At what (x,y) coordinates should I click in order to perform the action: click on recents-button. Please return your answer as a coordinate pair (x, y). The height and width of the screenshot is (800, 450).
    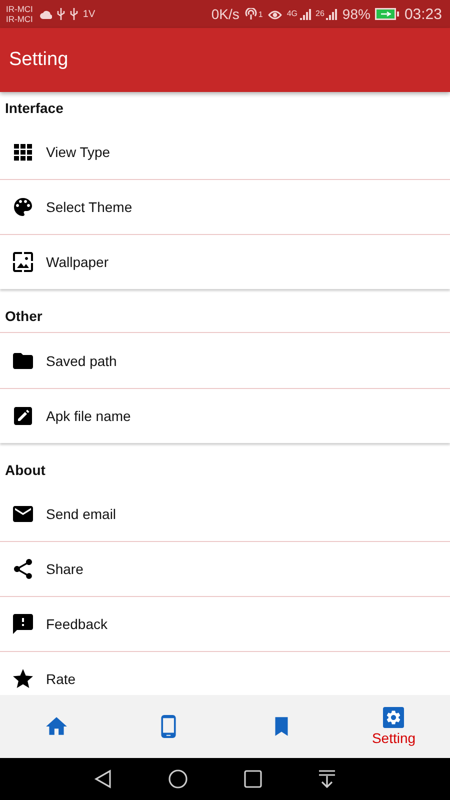
    Looking at the image, I should click on (253, 779).